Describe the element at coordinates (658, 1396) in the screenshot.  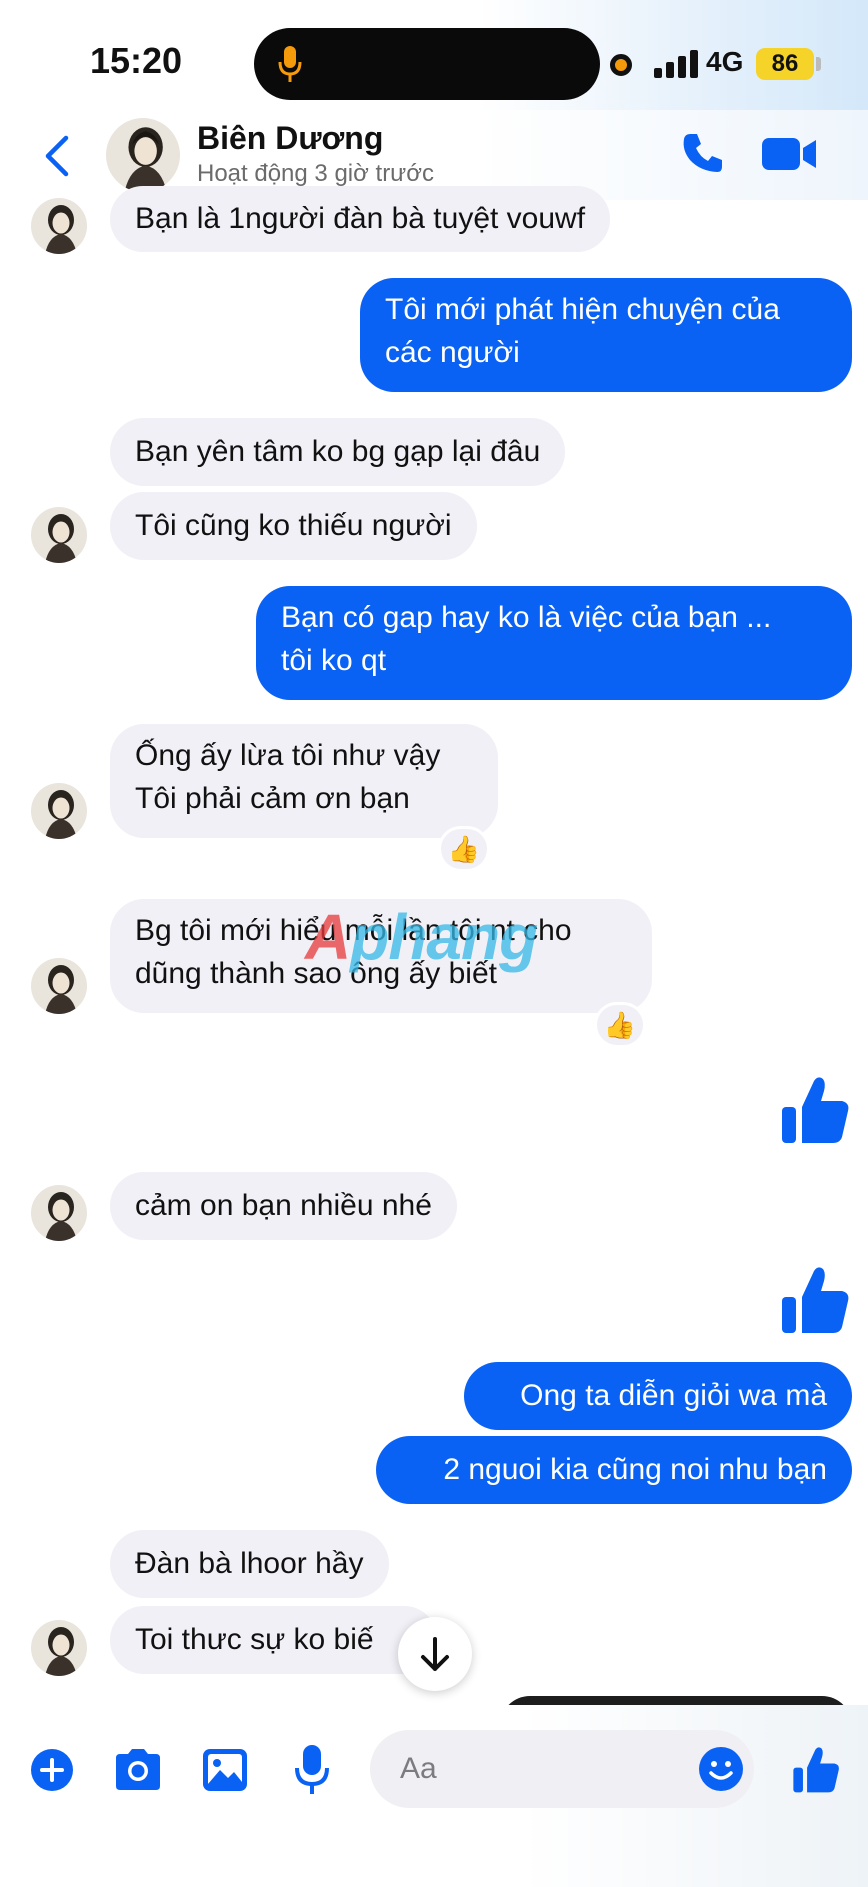
I see `outgoing-message: Ong ta diễn giỏi wa mà` at that location.